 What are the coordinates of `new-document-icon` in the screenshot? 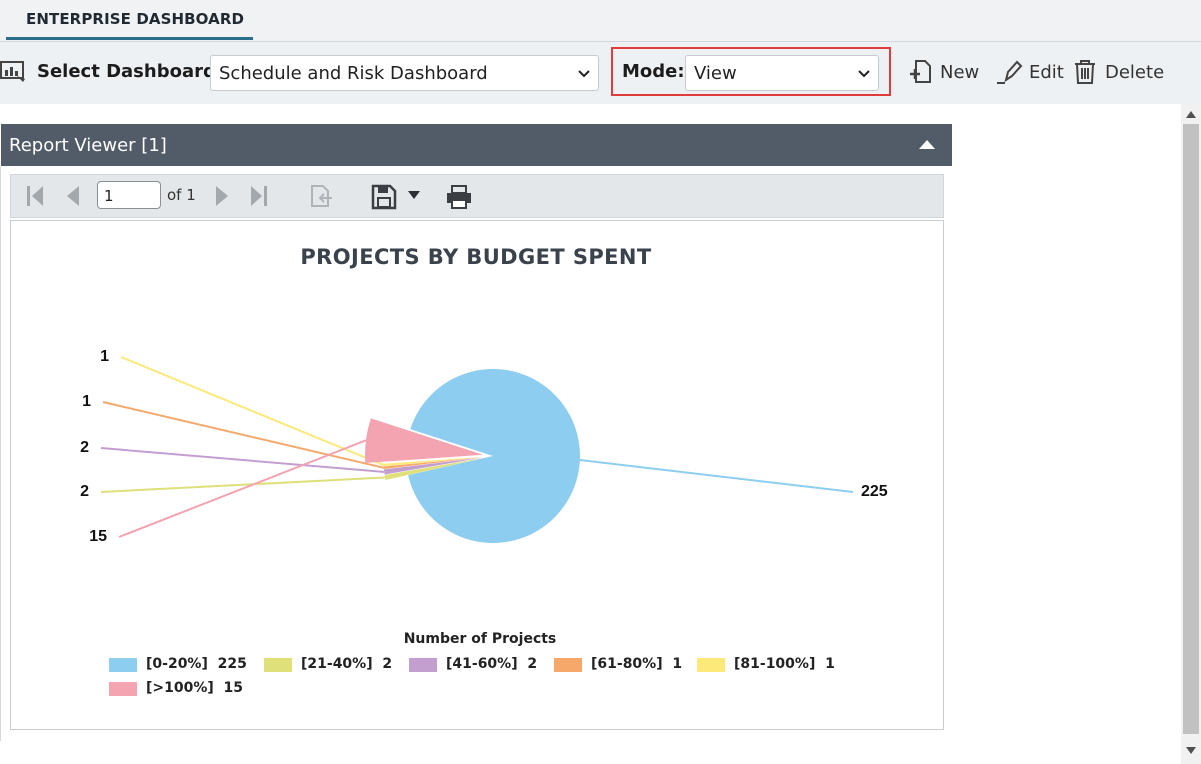 It's located at (920, 71).